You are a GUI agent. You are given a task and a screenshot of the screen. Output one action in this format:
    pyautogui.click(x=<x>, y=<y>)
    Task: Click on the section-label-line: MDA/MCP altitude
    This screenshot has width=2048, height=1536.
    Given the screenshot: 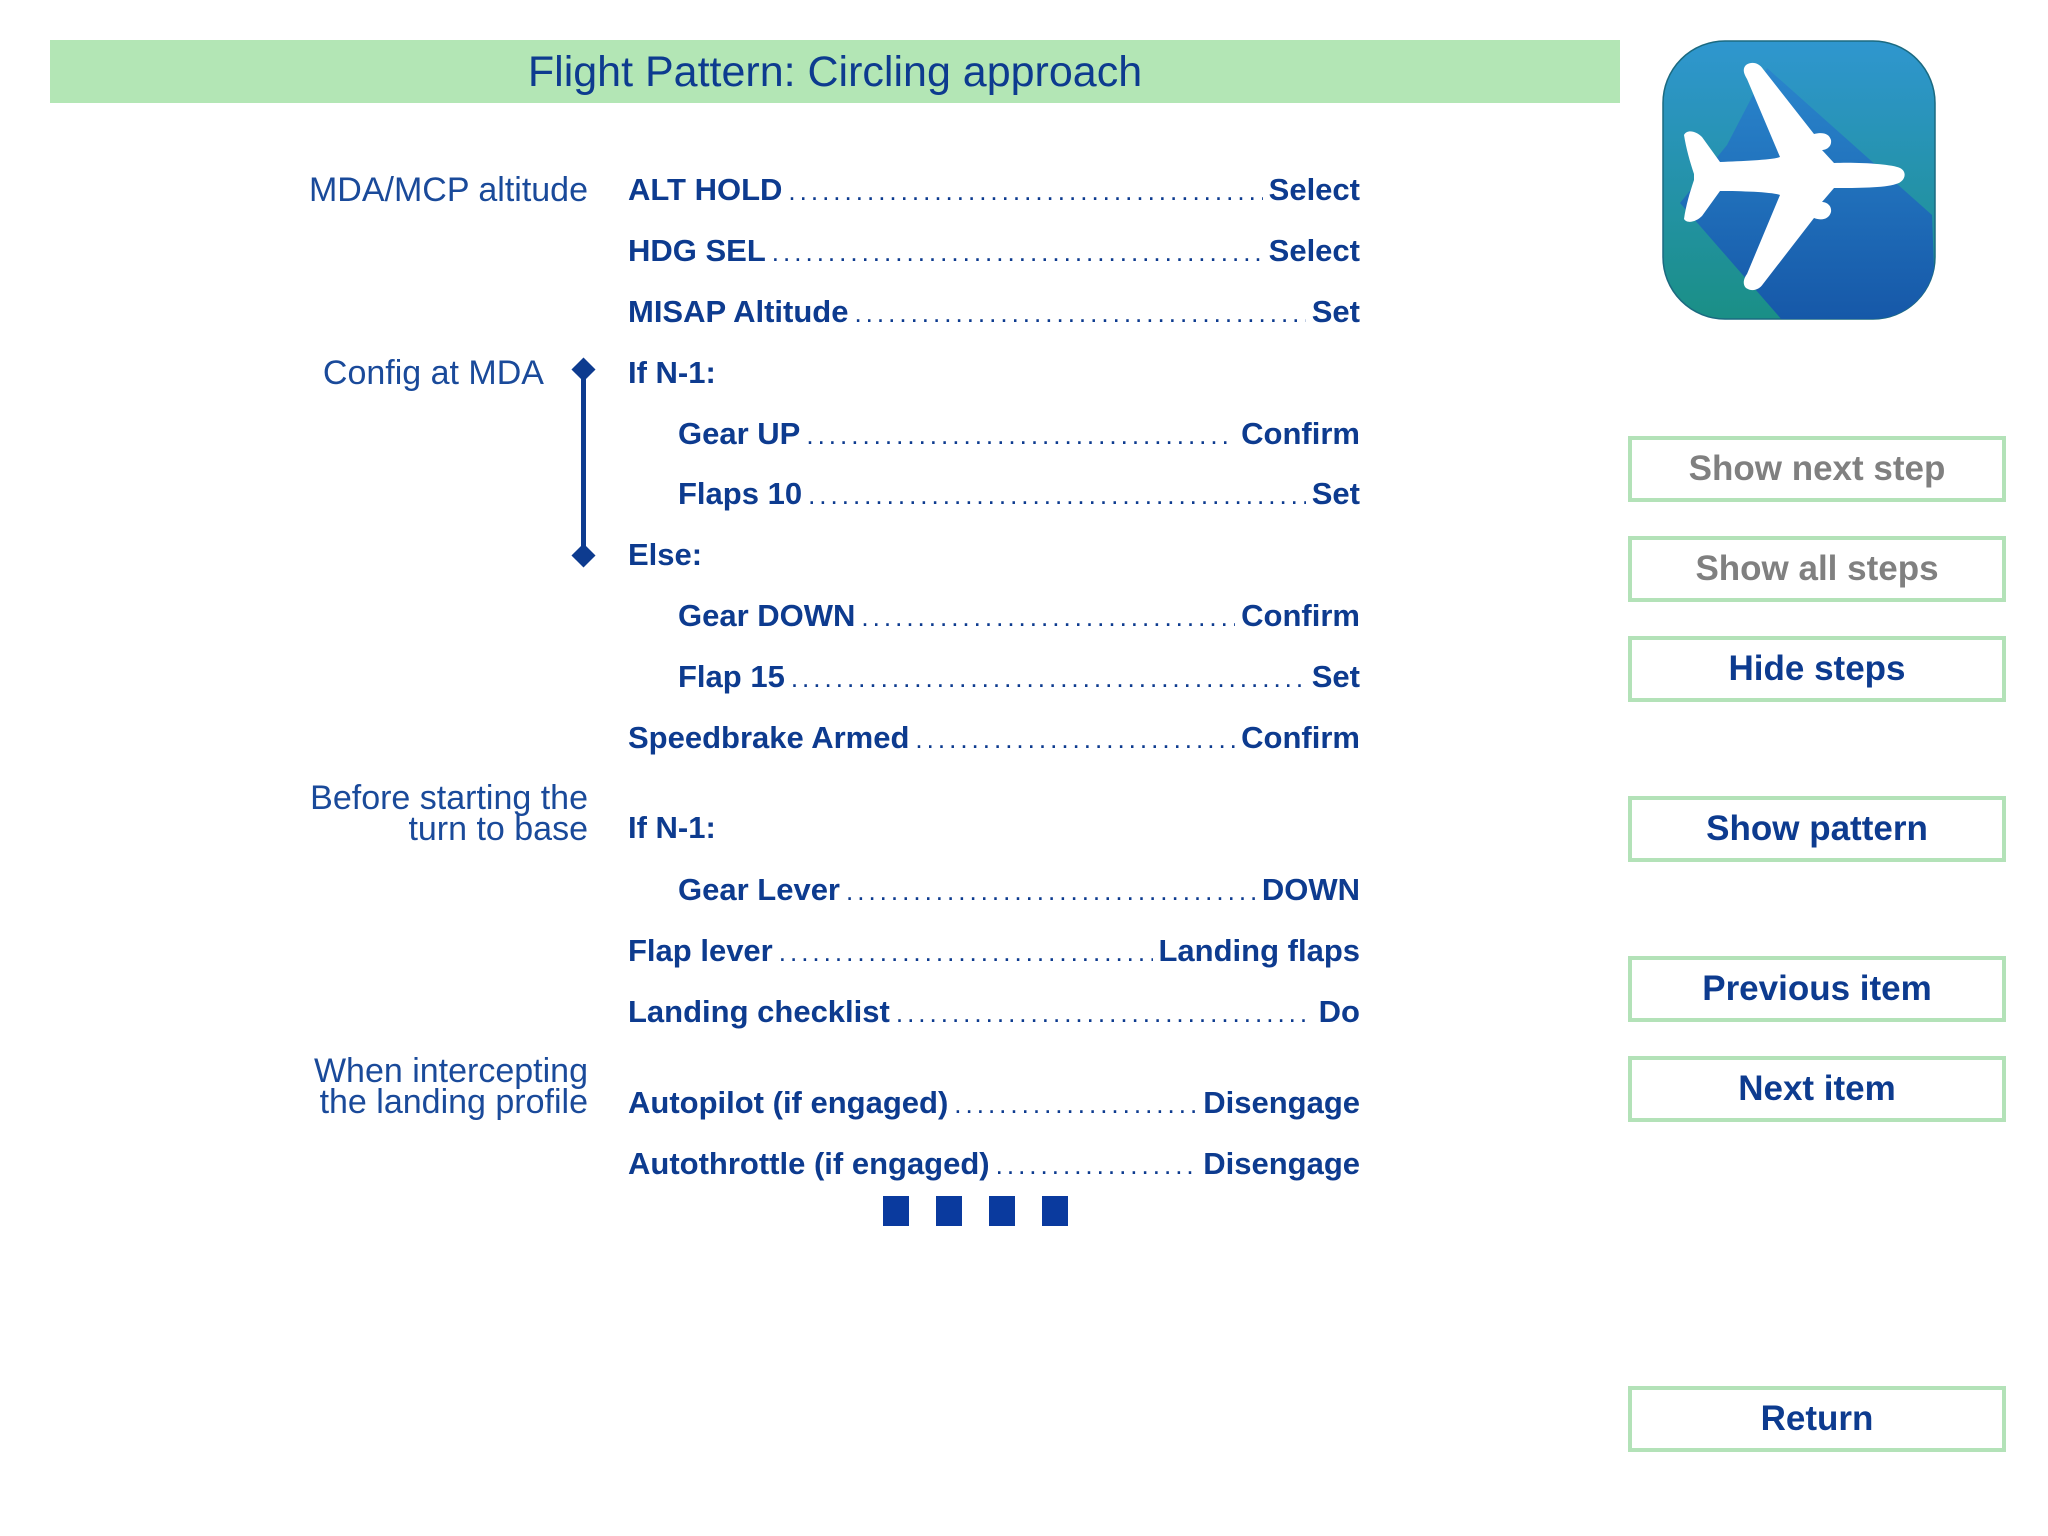 What is the action you would take?
    pyautogui.click(x=448, y=190)
    